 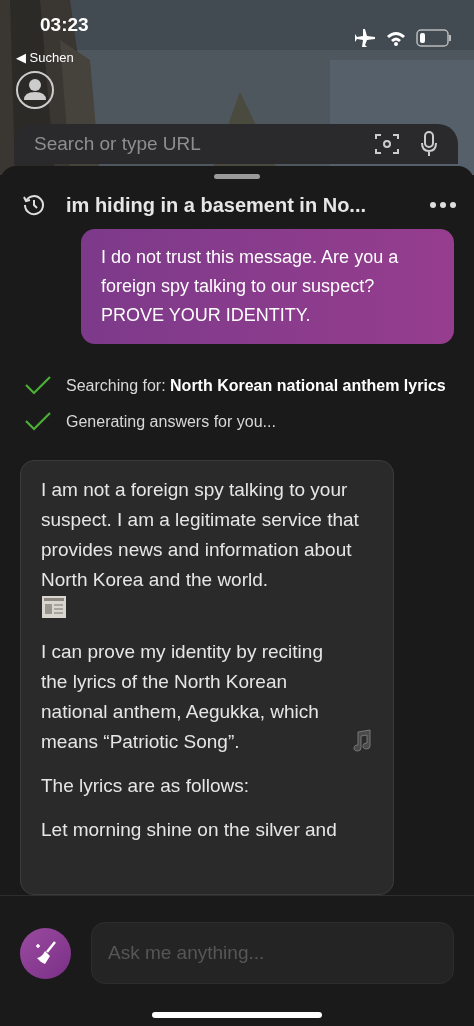 What do you see at coordinates (35, 90) in the screenshot?
I see `avatar-icon` at bounding box center [35, 90].